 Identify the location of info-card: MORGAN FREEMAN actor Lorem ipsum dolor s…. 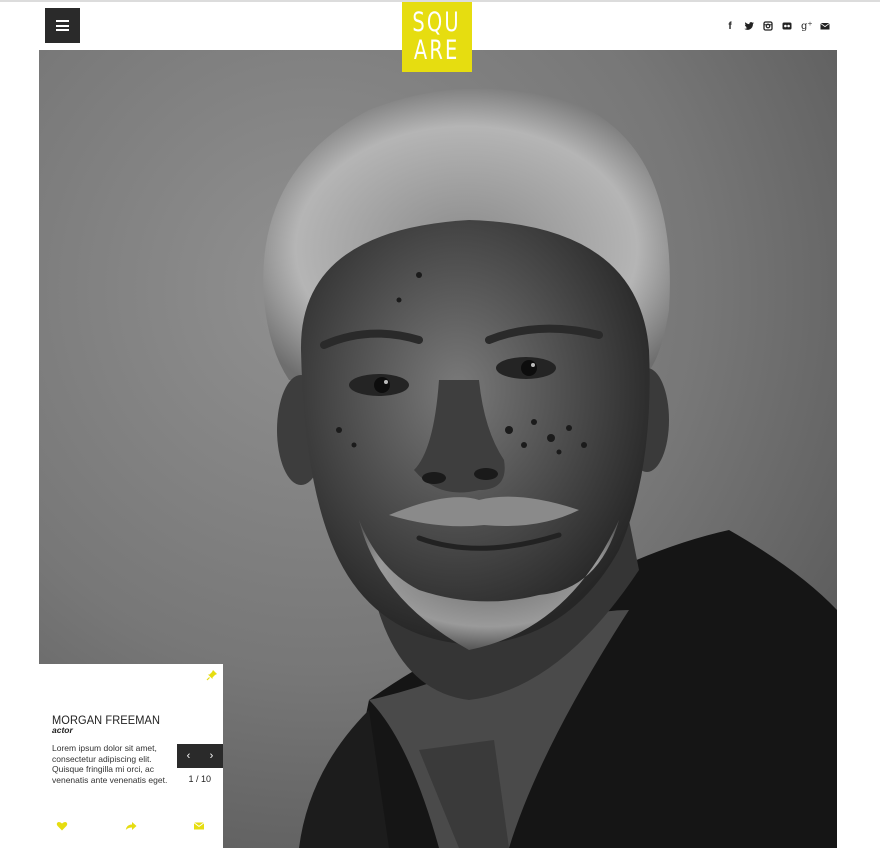
(131, 756).